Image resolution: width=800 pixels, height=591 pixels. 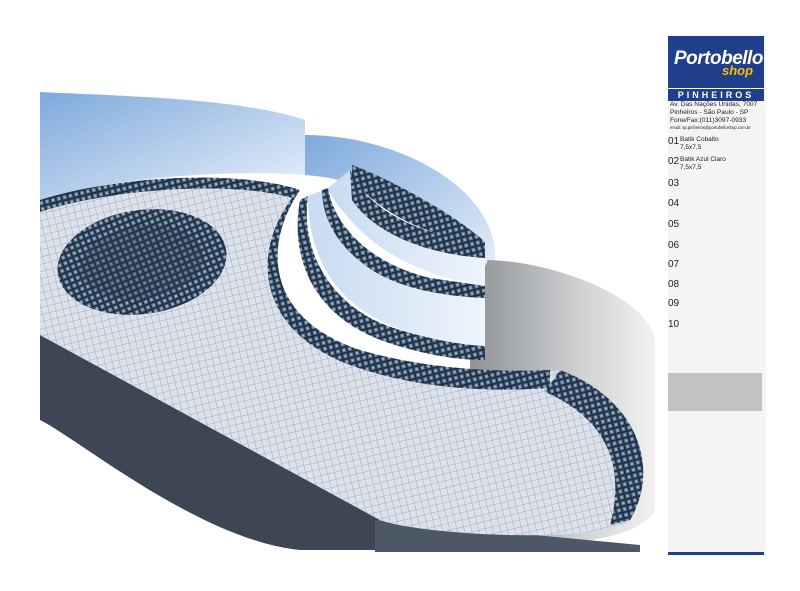 What do you see at coordinates (709, 112) in the screenshot?
I see `address-line-2: Pinheiros - São Paulo - SP` at bounding box center [709, 112].